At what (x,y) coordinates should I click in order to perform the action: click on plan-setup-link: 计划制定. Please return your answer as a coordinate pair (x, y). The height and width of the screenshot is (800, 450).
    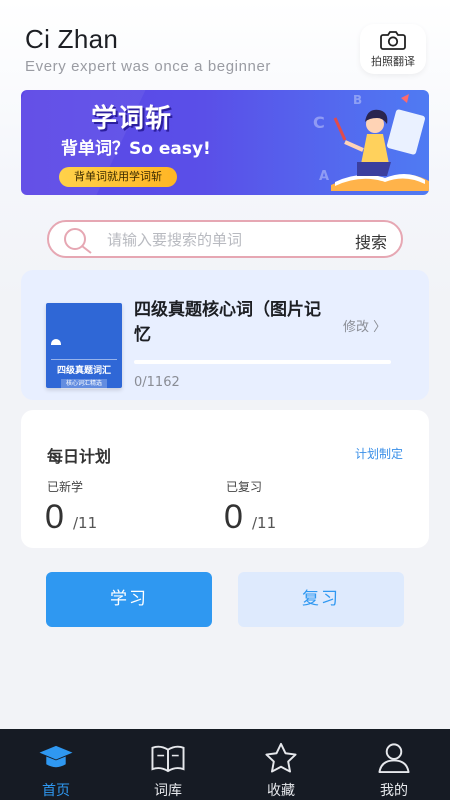
    Looking at the image, I should click on (379, 453).